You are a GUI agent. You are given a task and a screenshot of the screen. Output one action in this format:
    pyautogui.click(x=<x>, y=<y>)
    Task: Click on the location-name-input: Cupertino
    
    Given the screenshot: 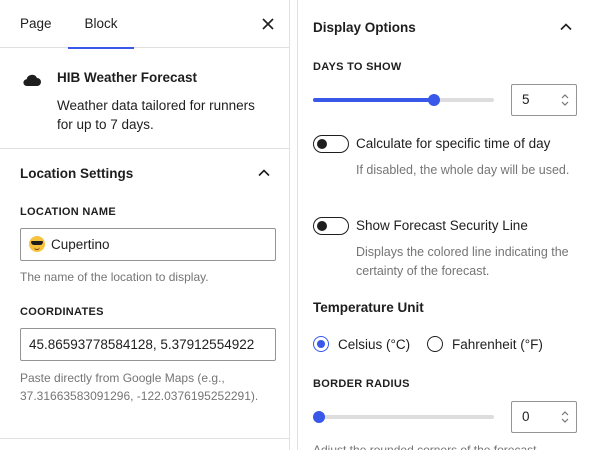 What is the action you would take?
    pyautogui.click(x=148, y=244)
    